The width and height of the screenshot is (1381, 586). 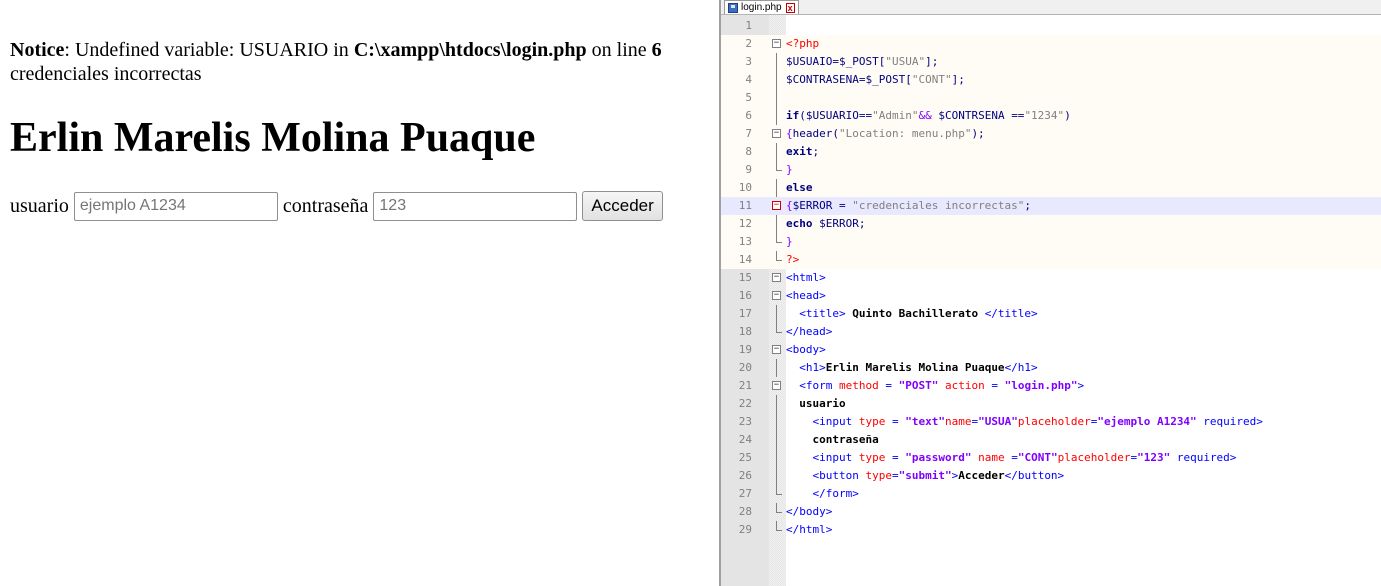 I want to click on code-token: "Admin", so click(x=895, y=115).